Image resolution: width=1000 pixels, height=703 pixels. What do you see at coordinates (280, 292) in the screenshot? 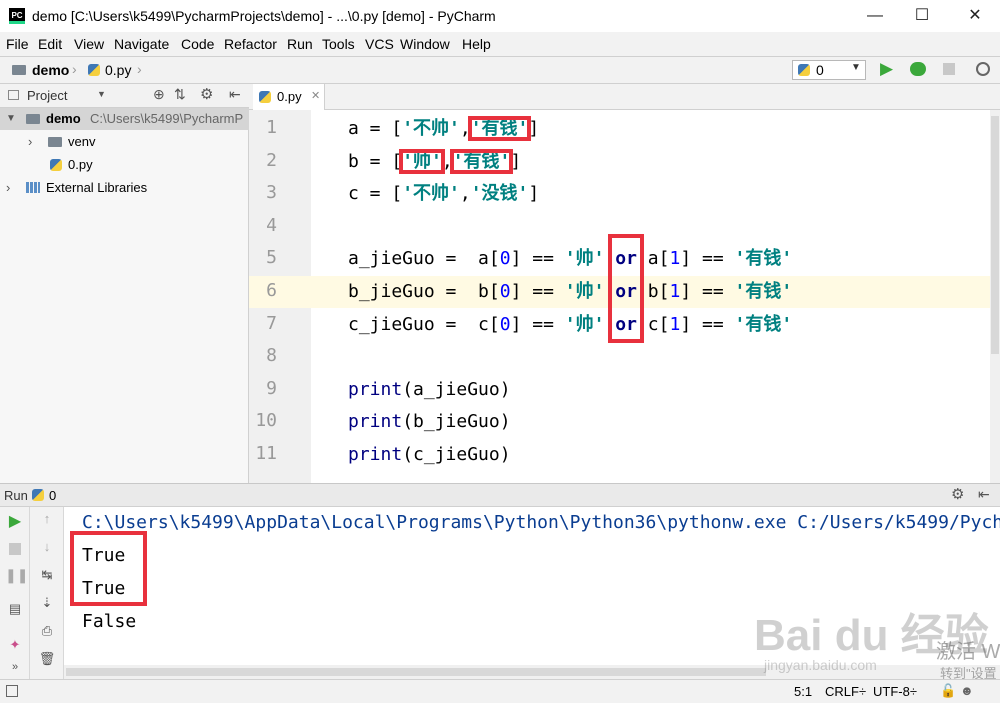
I see `current-line-gutter-highlight` at bounding box center [280, 292].